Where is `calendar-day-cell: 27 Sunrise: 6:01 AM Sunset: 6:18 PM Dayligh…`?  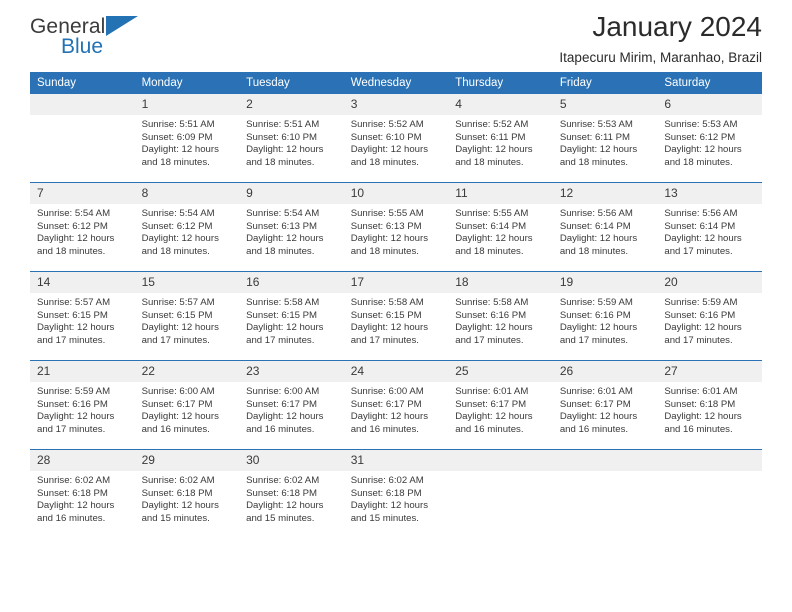 calendar-day-cell: 27 Sunrise: 6:01 AM Sunset: 6:18 PM Dayligh… is located at coordinates (709, 405).